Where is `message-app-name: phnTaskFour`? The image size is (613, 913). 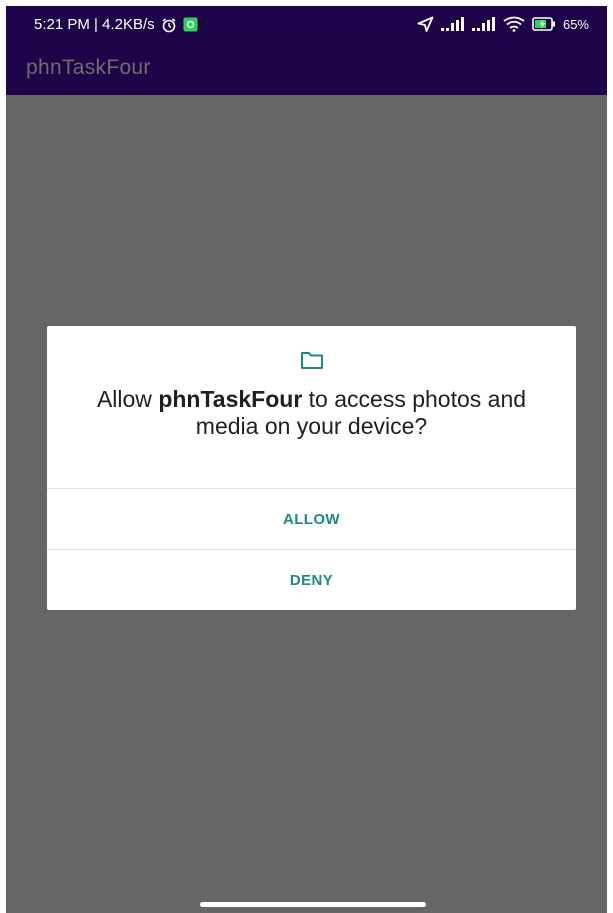
message-app-name: phnTaskFour is located at coordinates (230, 399).